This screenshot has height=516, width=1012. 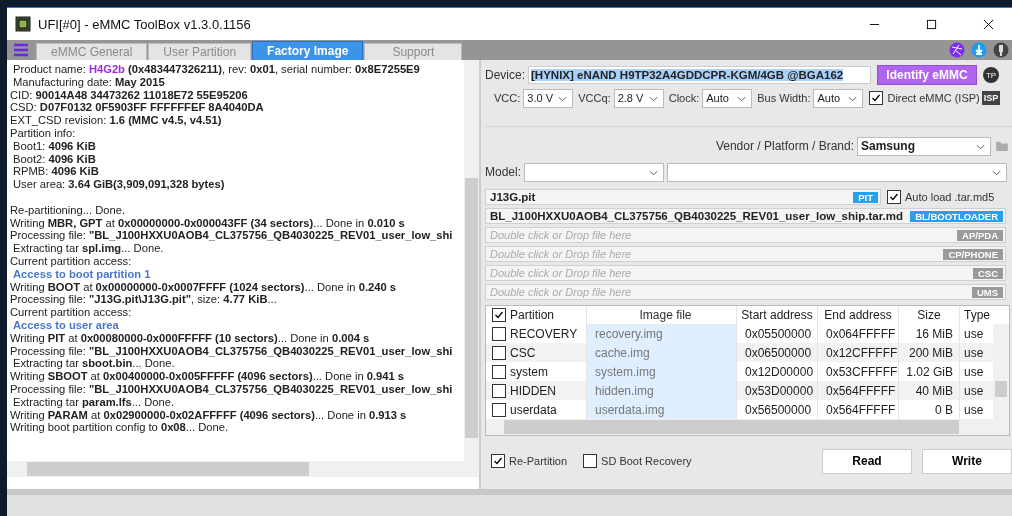 I want to click on table-cell: 200 MiB, so click(x=929, y=352).